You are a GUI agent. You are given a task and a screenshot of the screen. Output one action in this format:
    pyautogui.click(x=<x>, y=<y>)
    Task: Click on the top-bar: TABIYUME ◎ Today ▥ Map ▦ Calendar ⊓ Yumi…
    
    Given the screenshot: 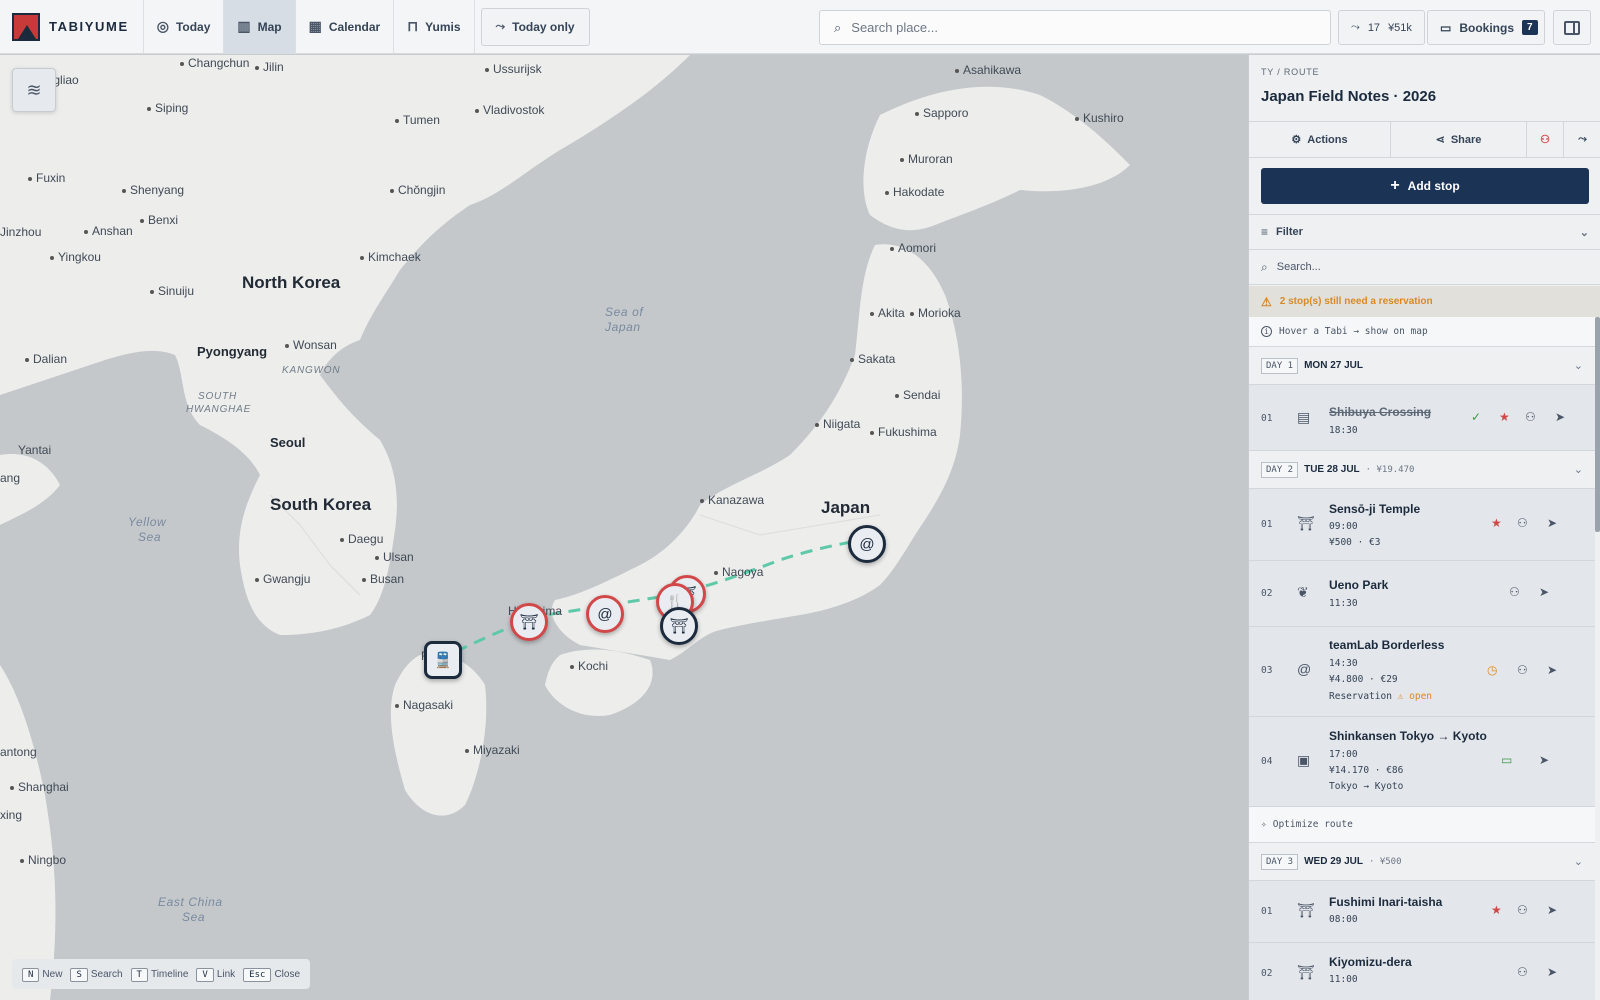 What is the action you would take?
    pyautogui.click(x=800, y=27)
    